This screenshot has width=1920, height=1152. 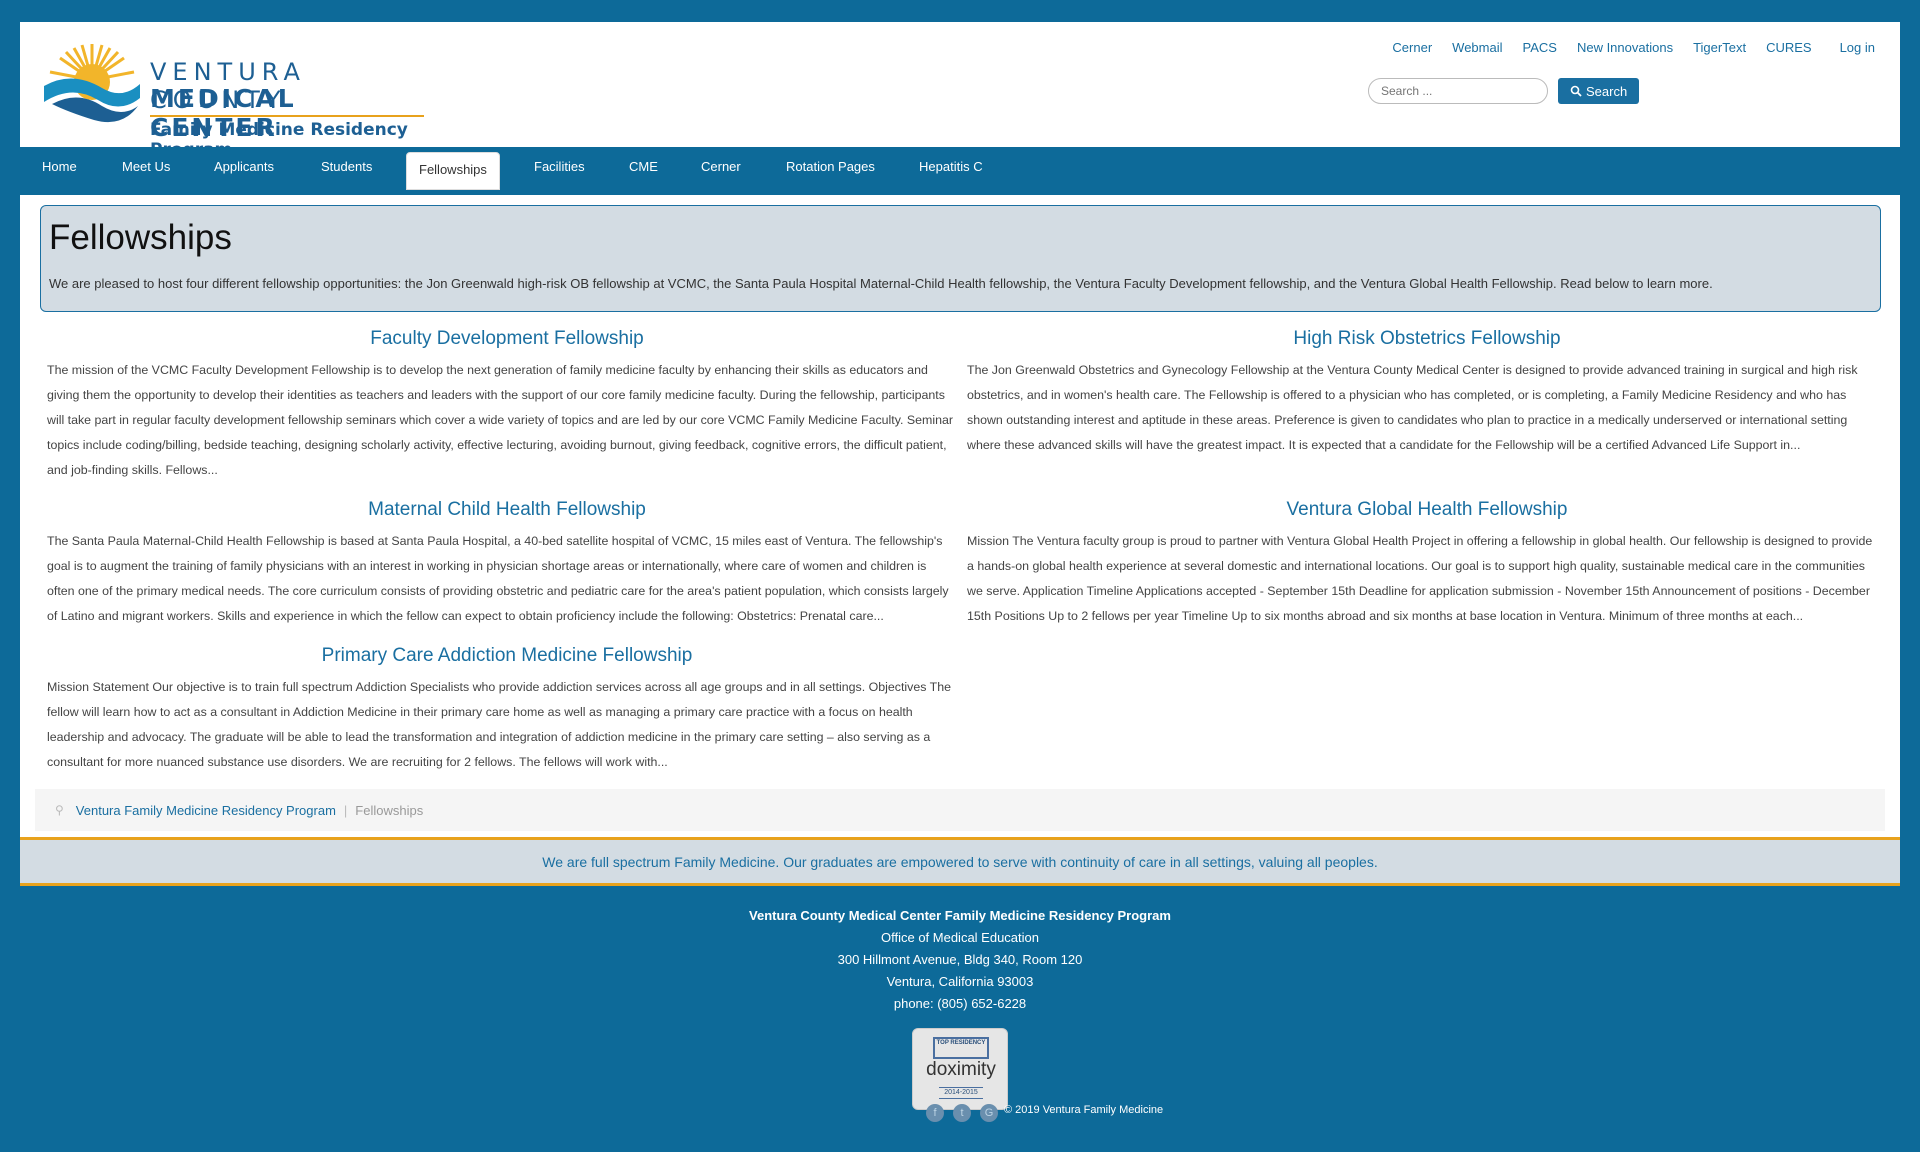 I want to click on badge-brand: doximity, so click(x=961, y=1069).